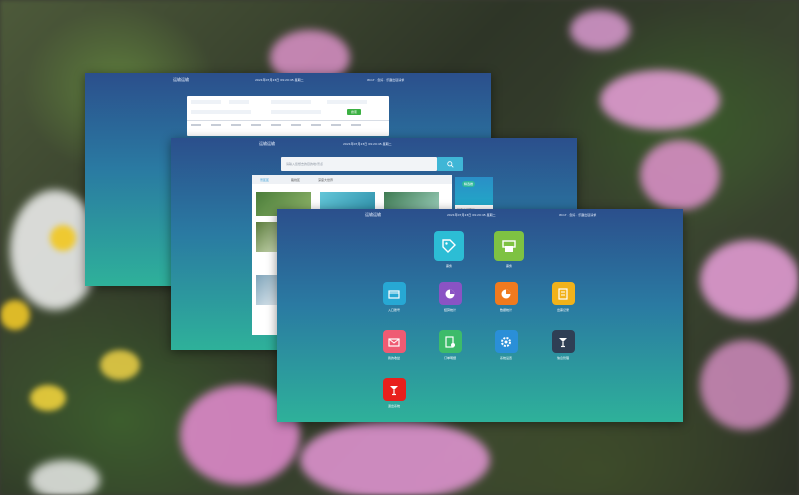  Describe the element at coordinates (267, 237) in the screenshot. I see `attraction-photo-lake` at that location.